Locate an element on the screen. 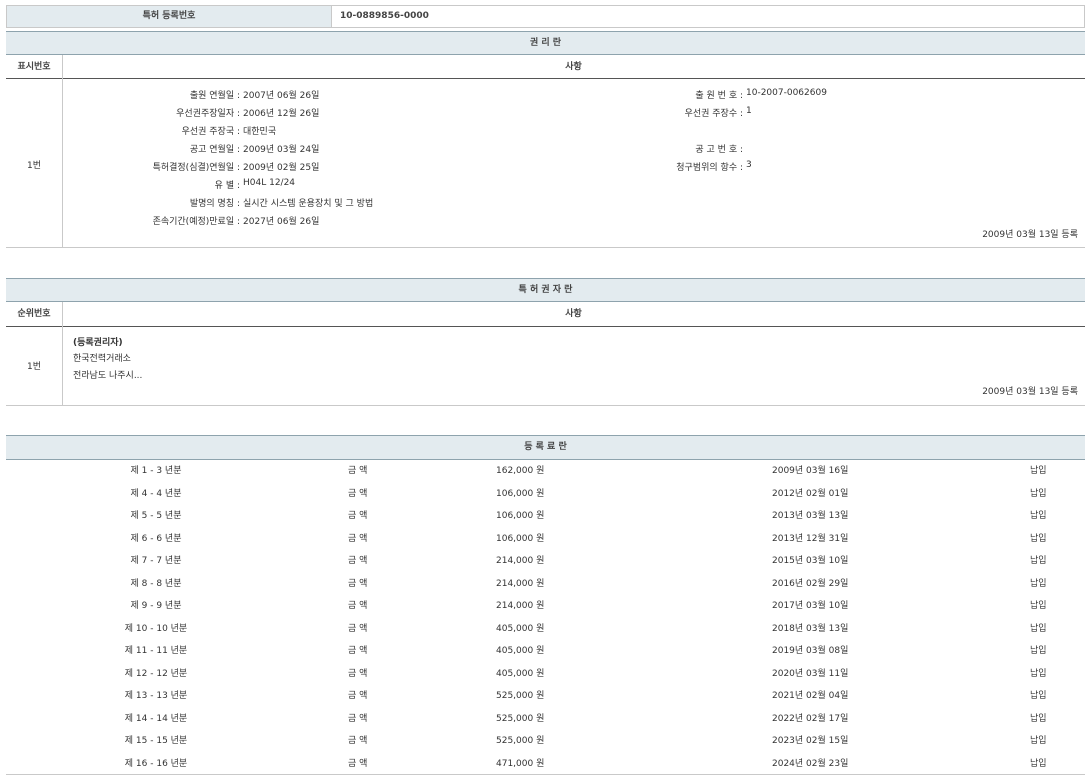 This screenshot has height=781, width=1086. fee-paid-date: 2016년 02월 29일 is located at coordinates (810, 584).